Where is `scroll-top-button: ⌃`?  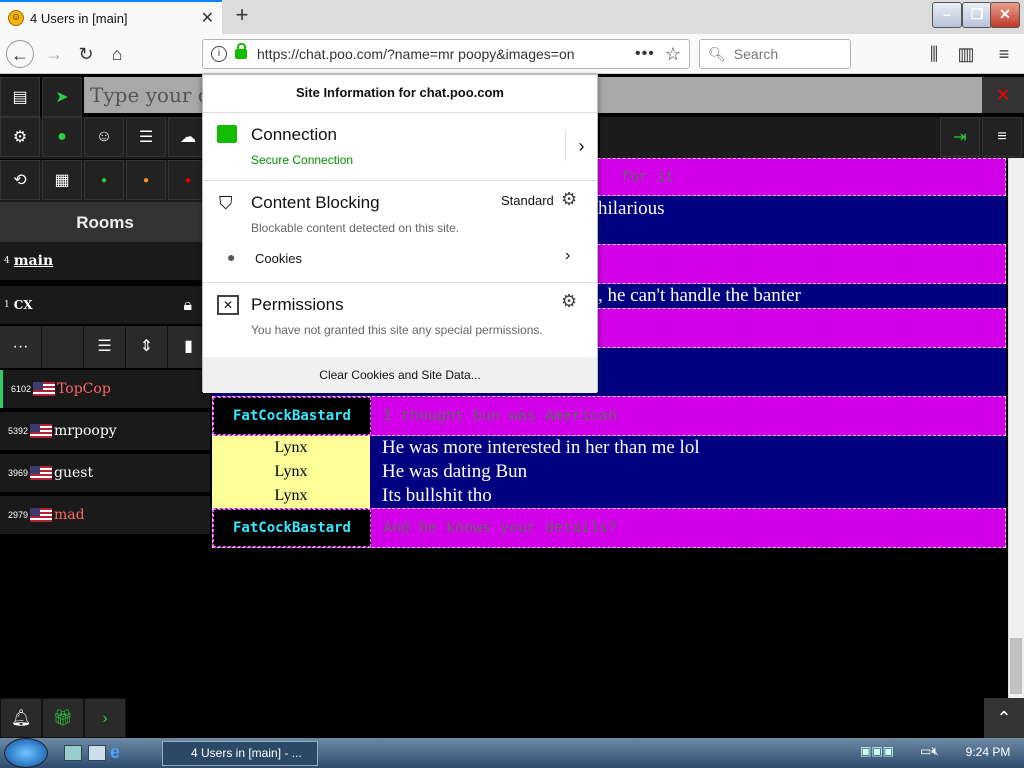
scroll-top-button: ⌃ is located at coordinates (1004, 718).